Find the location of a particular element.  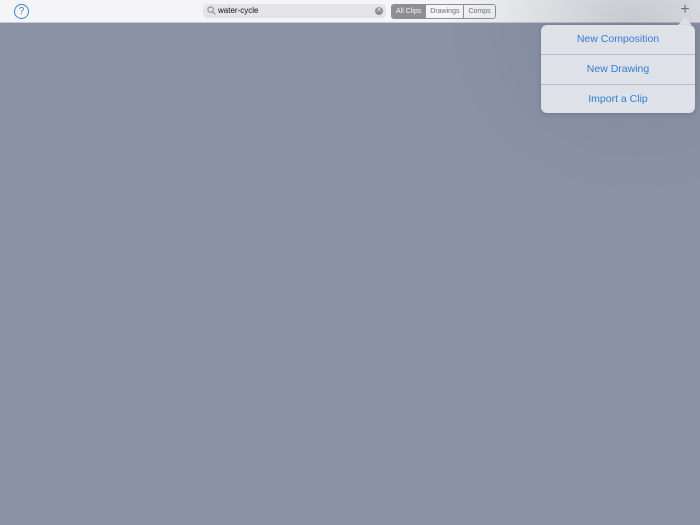

search-input is located at coordinates (293, 11).